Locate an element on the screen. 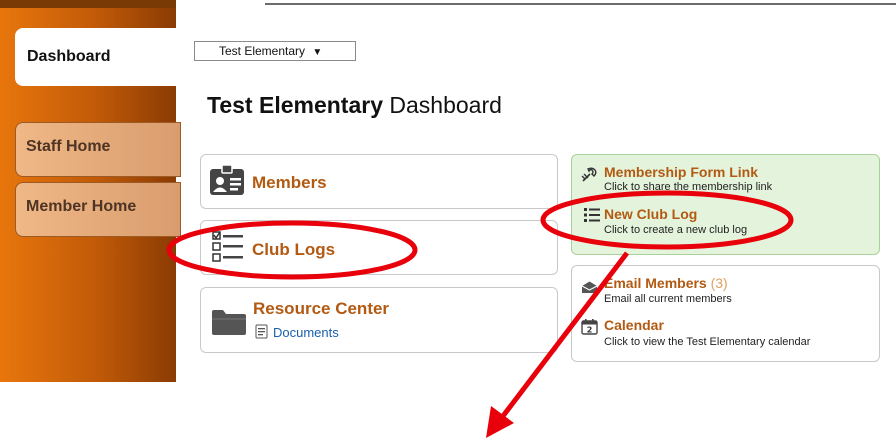 Image resolution: width=896 pixels, height=447 pixels. document-icon is located at coordinates (261, 331).